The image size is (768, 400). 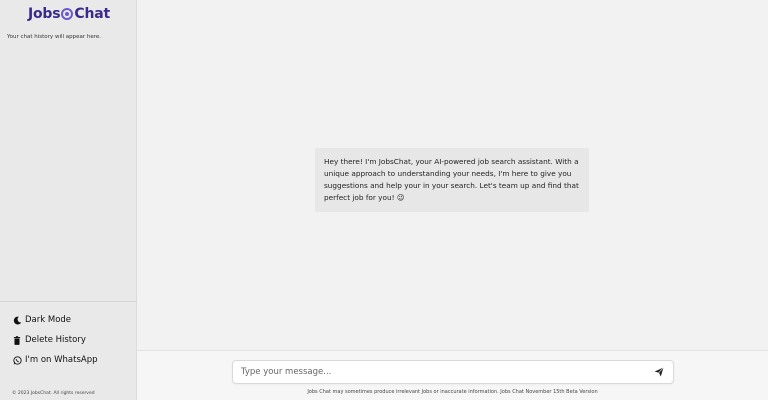 I want to click on whatsapp-icon, so click(x=17, y=360).